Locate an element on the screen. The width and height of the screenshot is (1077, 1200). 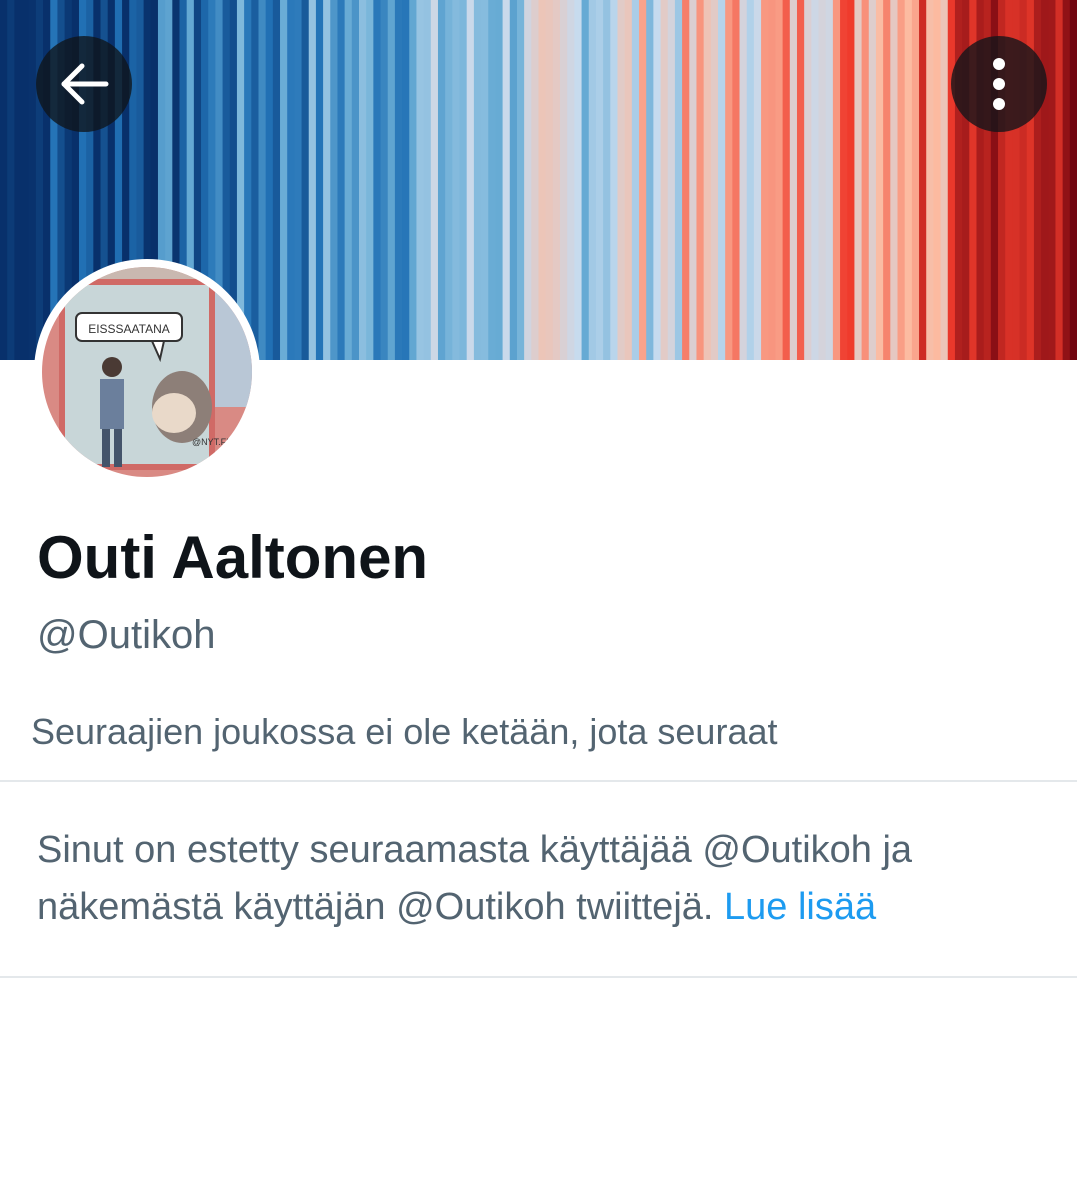
avatar-image: EISSSAATANA @NYT.FI is located at coordinates (147, 372).